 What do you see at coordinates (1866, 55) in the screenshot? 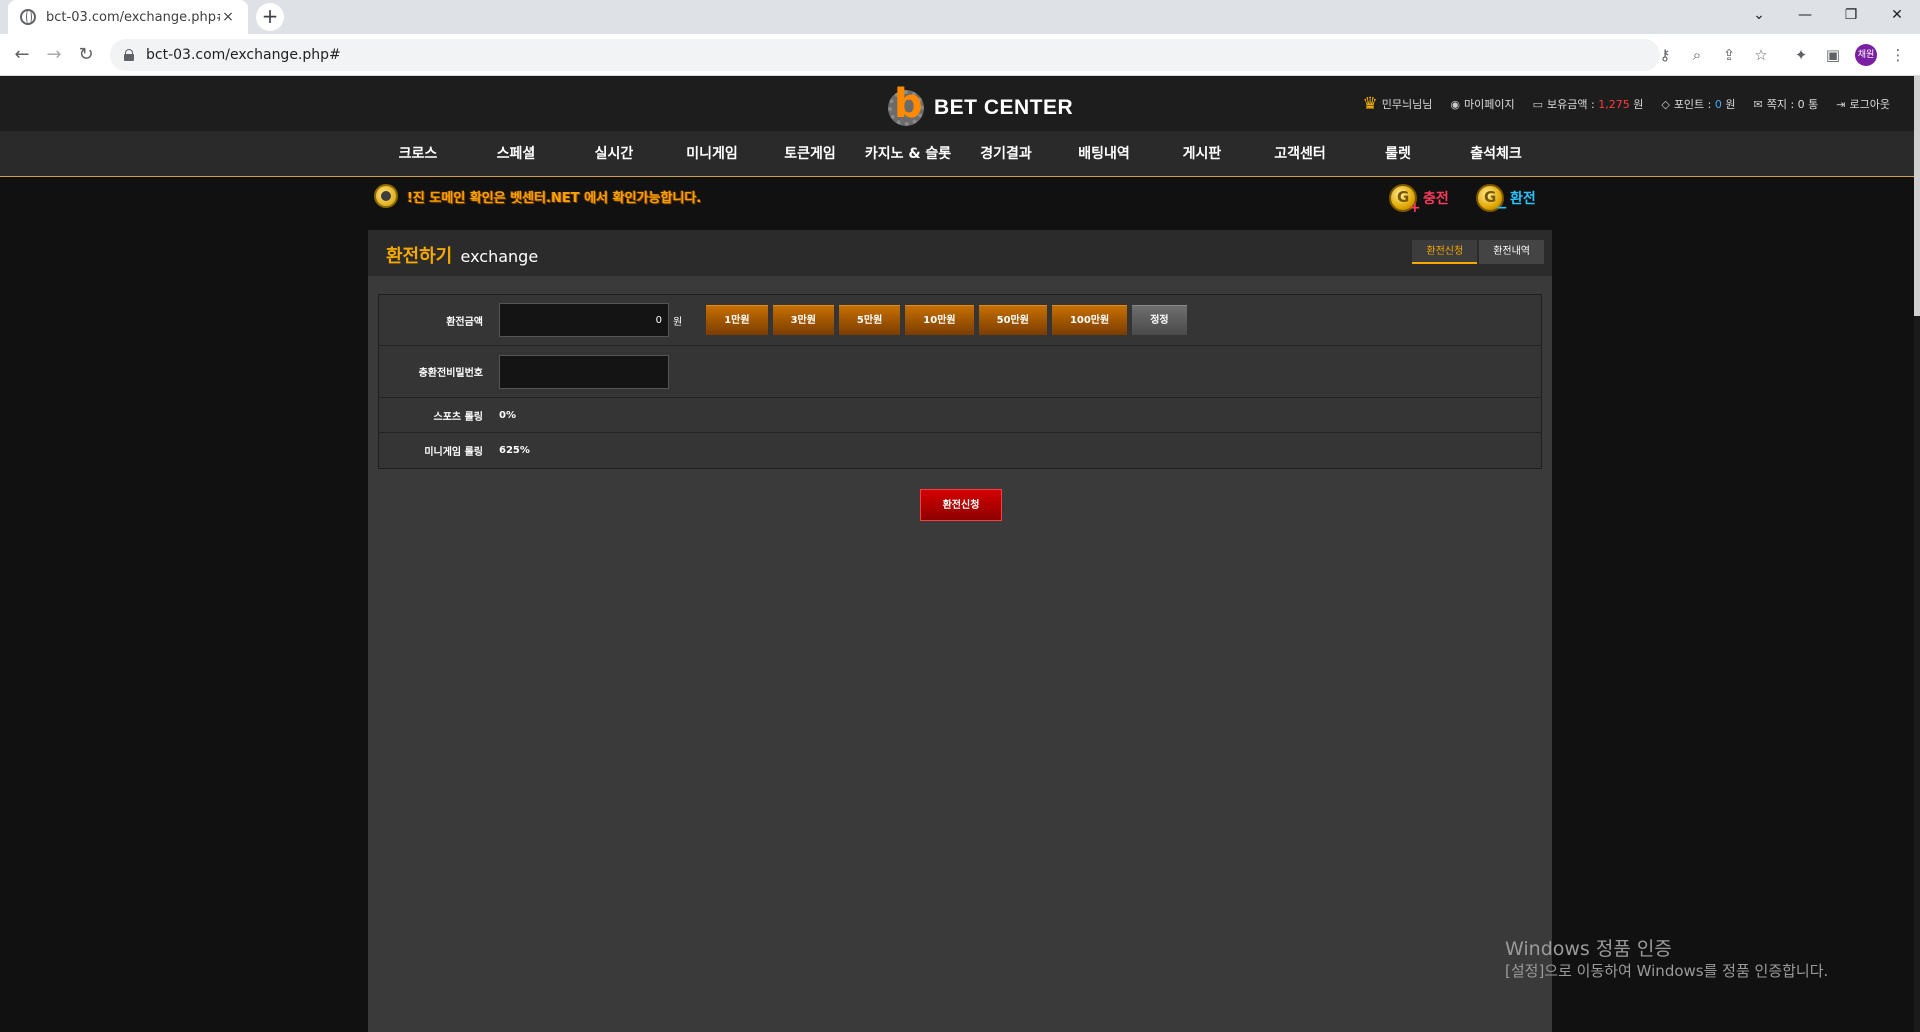
I see `profile-avatar: 채원` at bounding box center [1866, 55].